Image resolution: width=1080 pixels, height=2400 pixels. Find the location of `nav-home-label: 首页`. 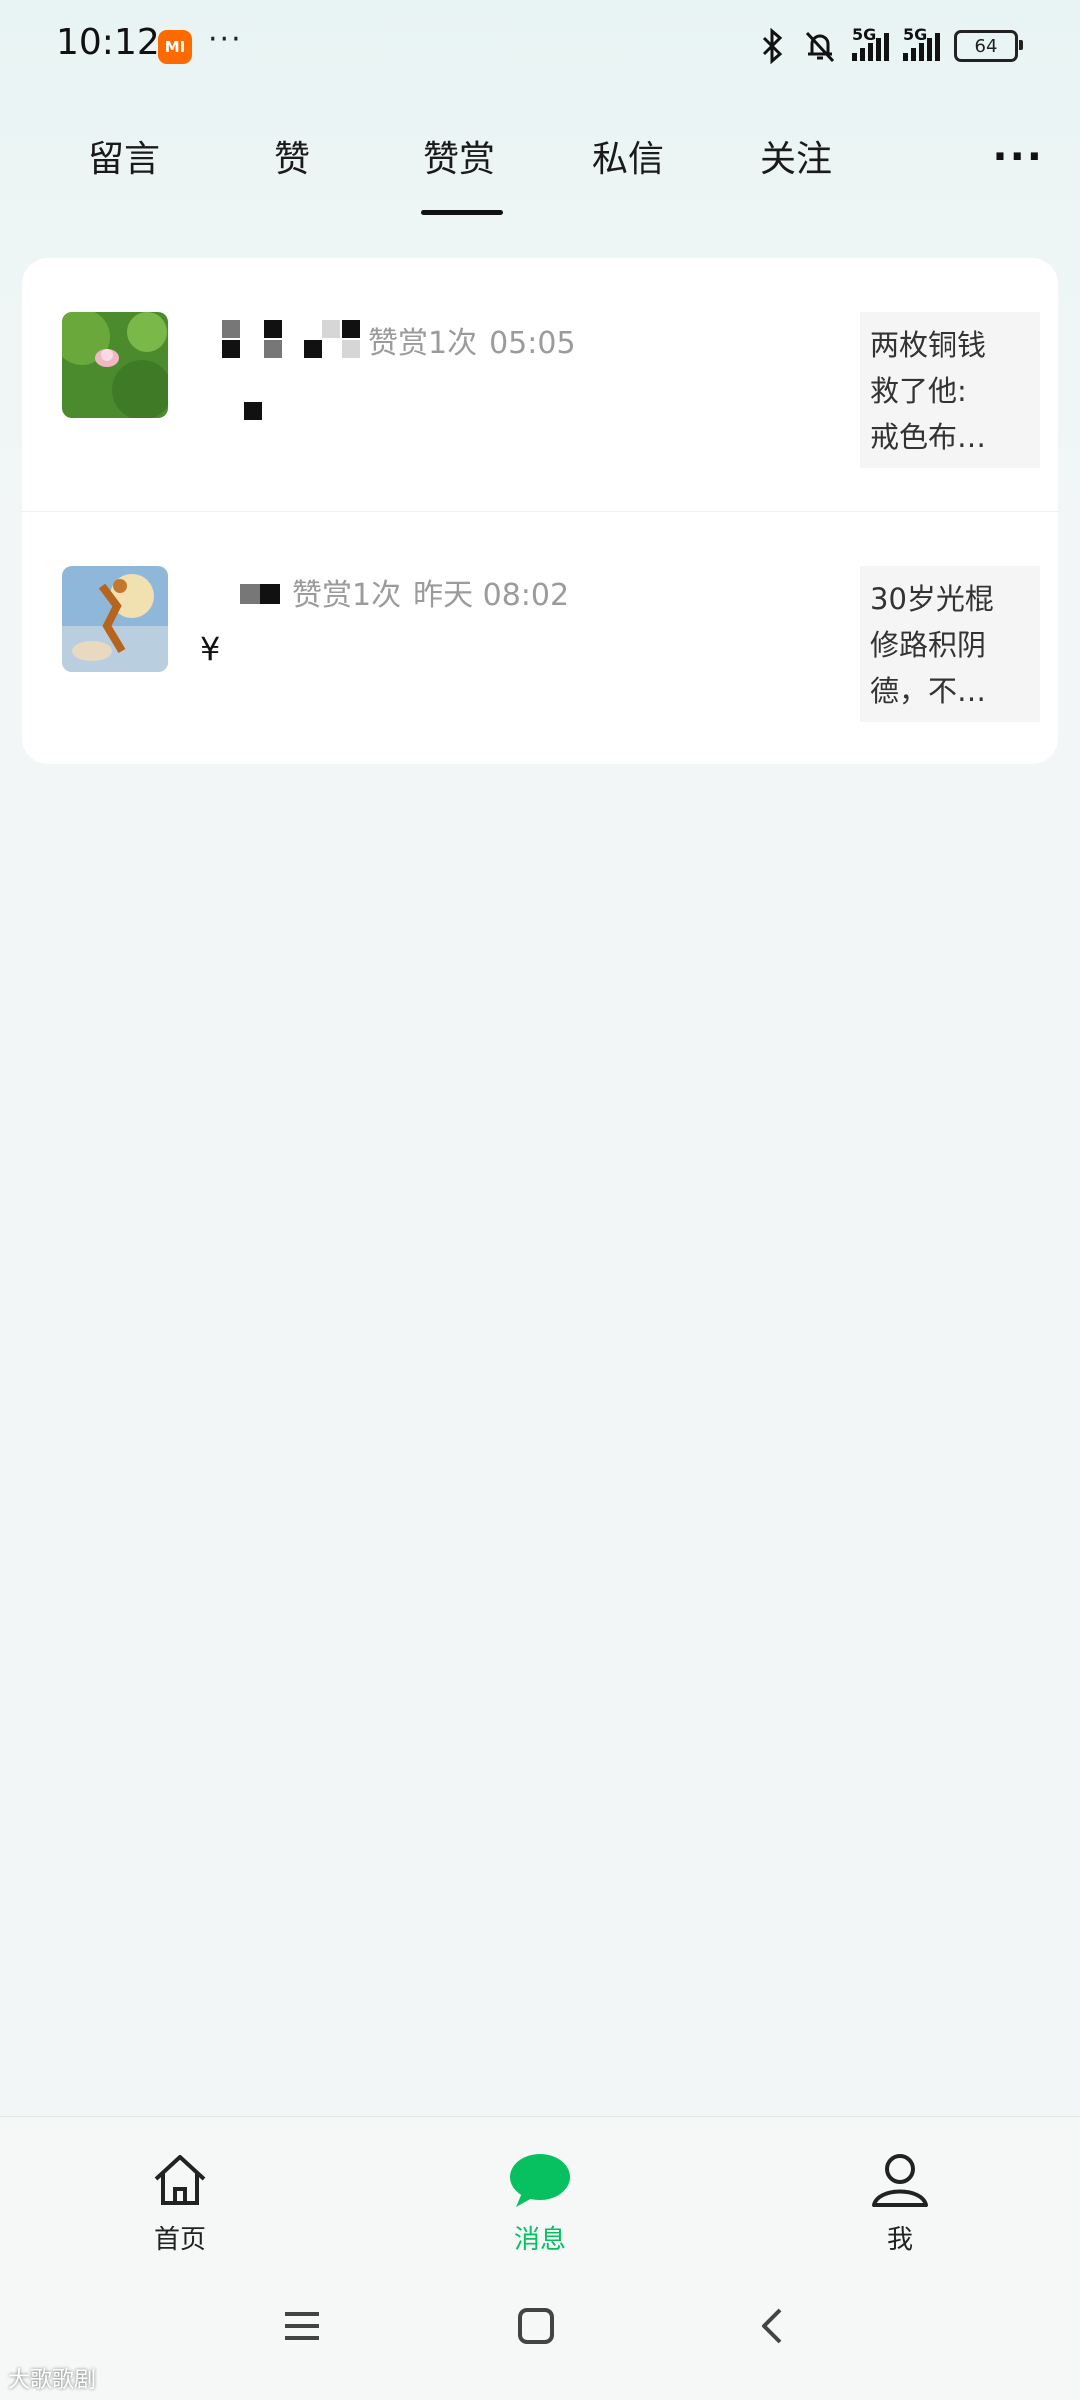

nav-home-label: 首页 is located at coordinates (179, 2240).